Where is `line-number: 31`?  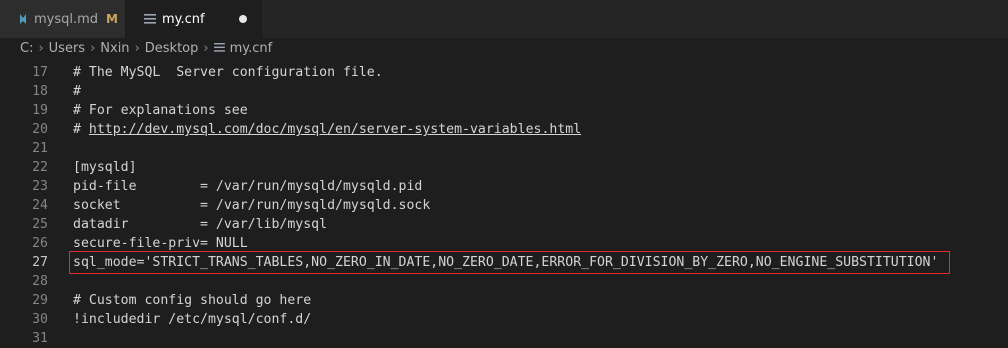 line-number: 31 is located at coordinates (40, 338).